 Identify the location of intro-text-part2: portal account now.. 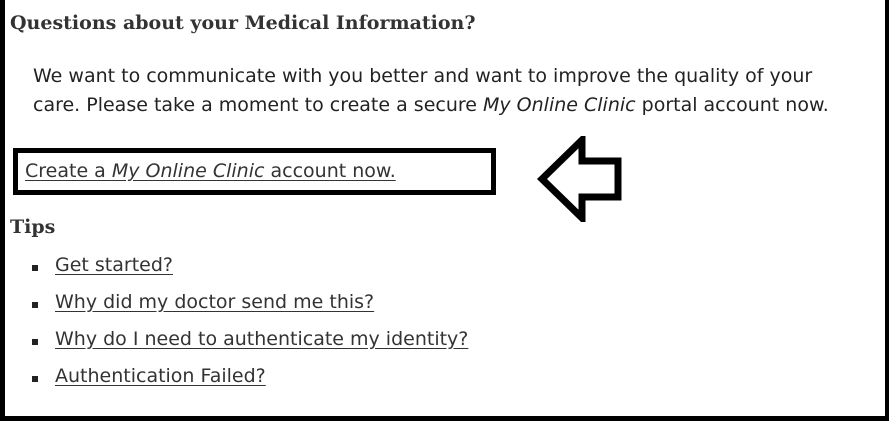
(732, 105).